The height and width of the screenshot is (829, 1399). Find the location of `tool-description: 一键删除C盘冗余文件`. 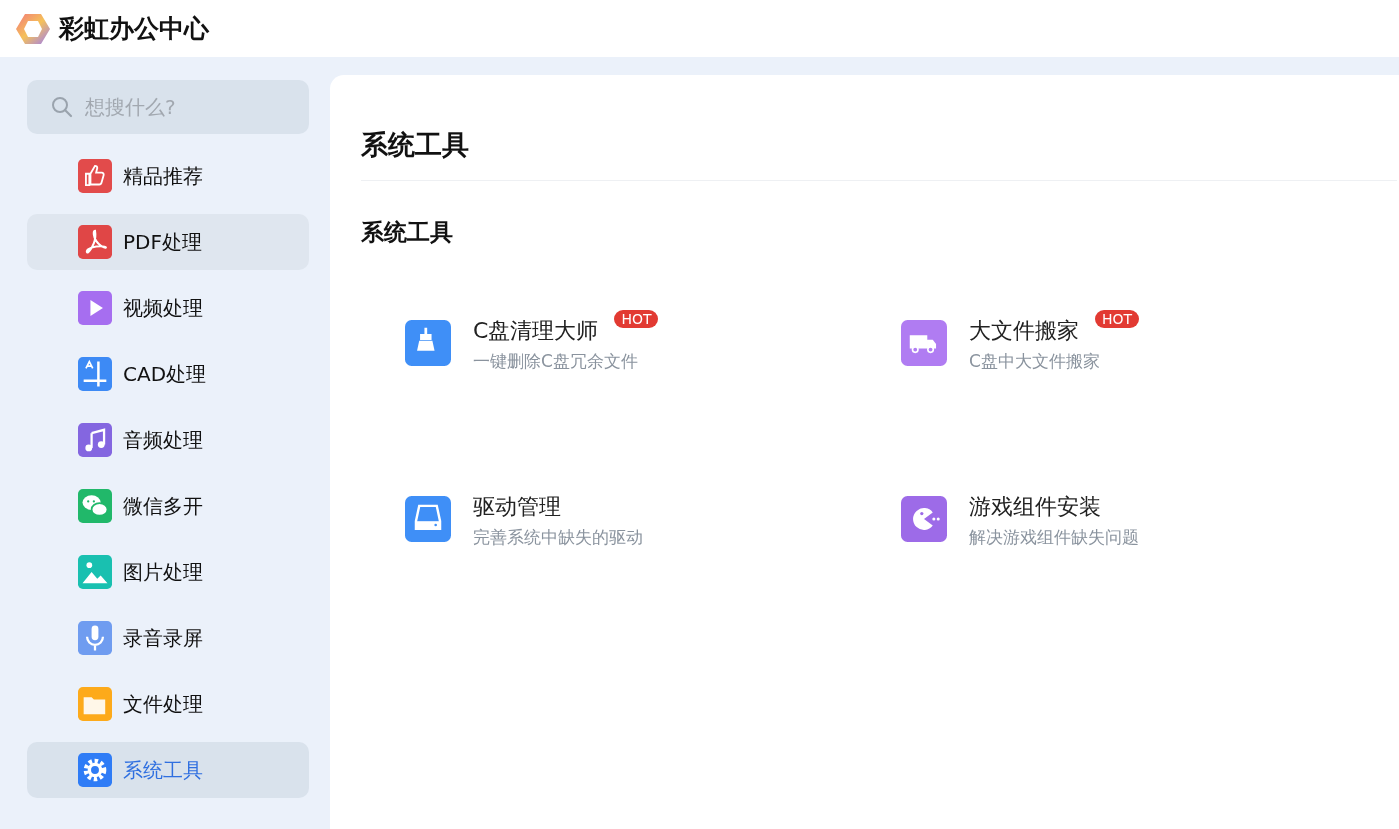

tool-description: 一键删除C盘冗余文件 is located at coordinates (556, 361).